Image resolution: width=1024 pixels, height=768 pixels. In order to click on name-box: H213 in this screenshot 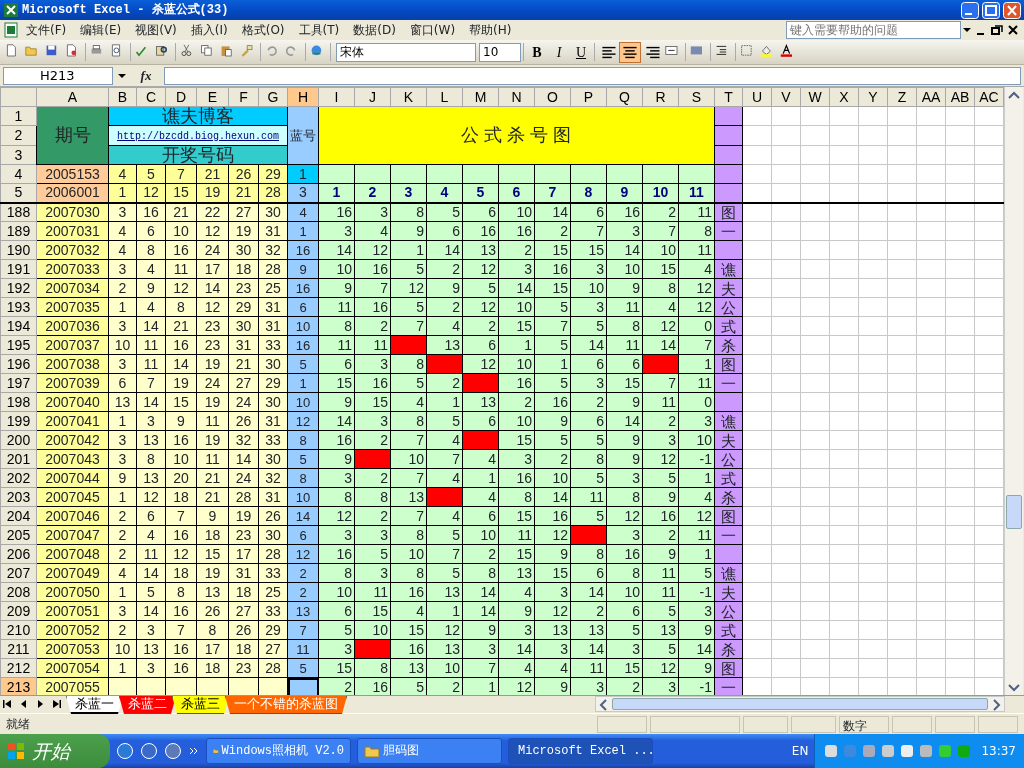, I will do `click(58, 75)`.